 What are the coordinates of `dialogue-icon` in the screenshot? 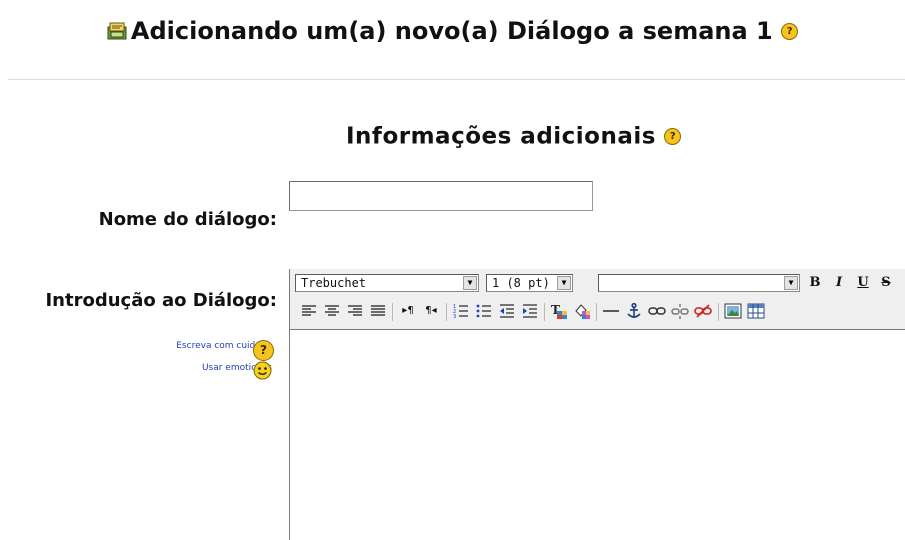 It's located at (117, 31).